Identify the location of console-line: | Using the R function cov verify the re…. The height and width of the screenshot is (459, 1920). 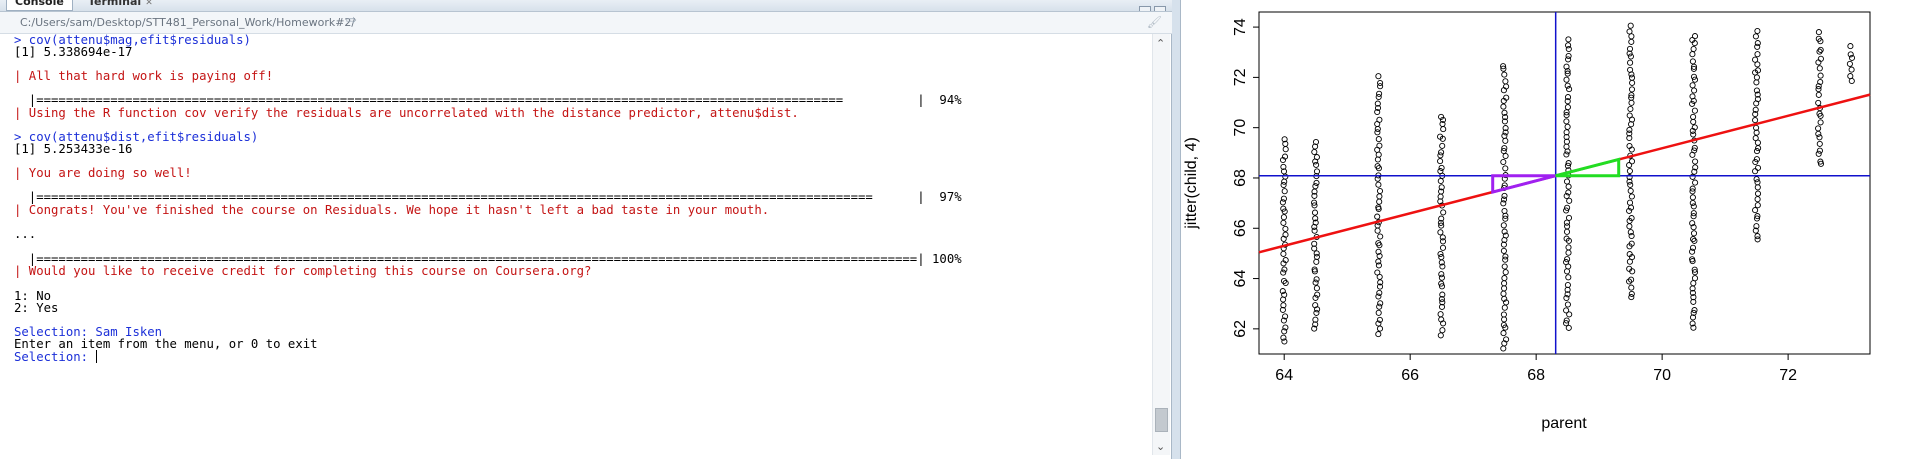
(406, 113).